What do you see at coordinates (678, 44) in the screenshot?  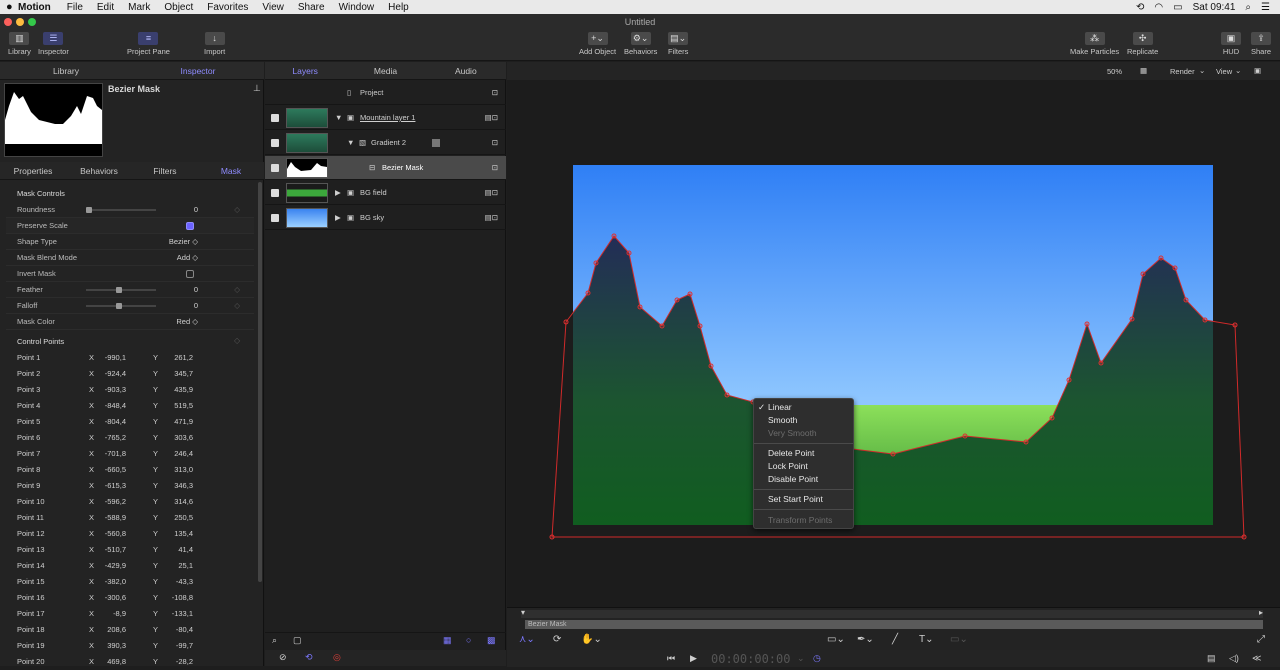 I see `filters-button: ▤⌄ Filters` at bounding box center [678, 44].